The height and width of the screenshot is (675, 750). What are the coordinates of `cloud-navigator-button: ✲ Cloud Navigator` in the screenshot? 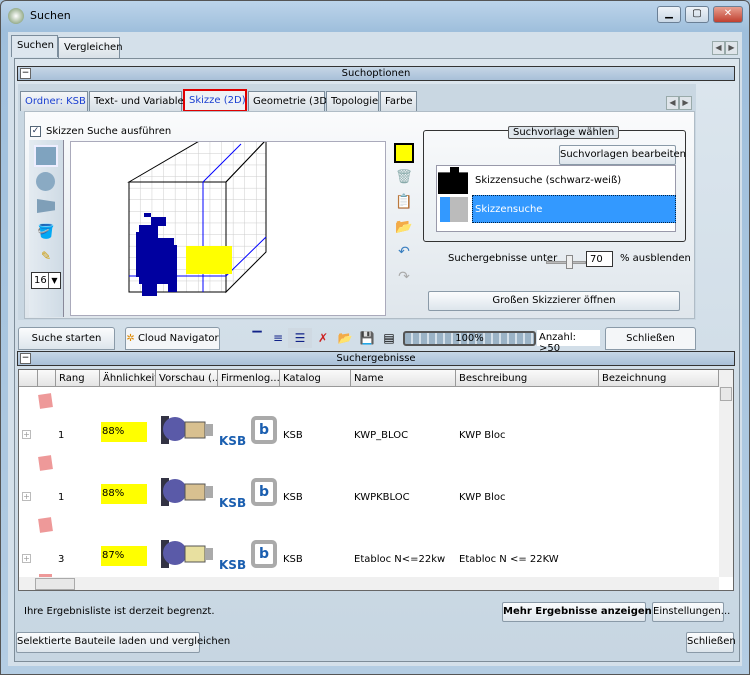 It's located at (172, 338).